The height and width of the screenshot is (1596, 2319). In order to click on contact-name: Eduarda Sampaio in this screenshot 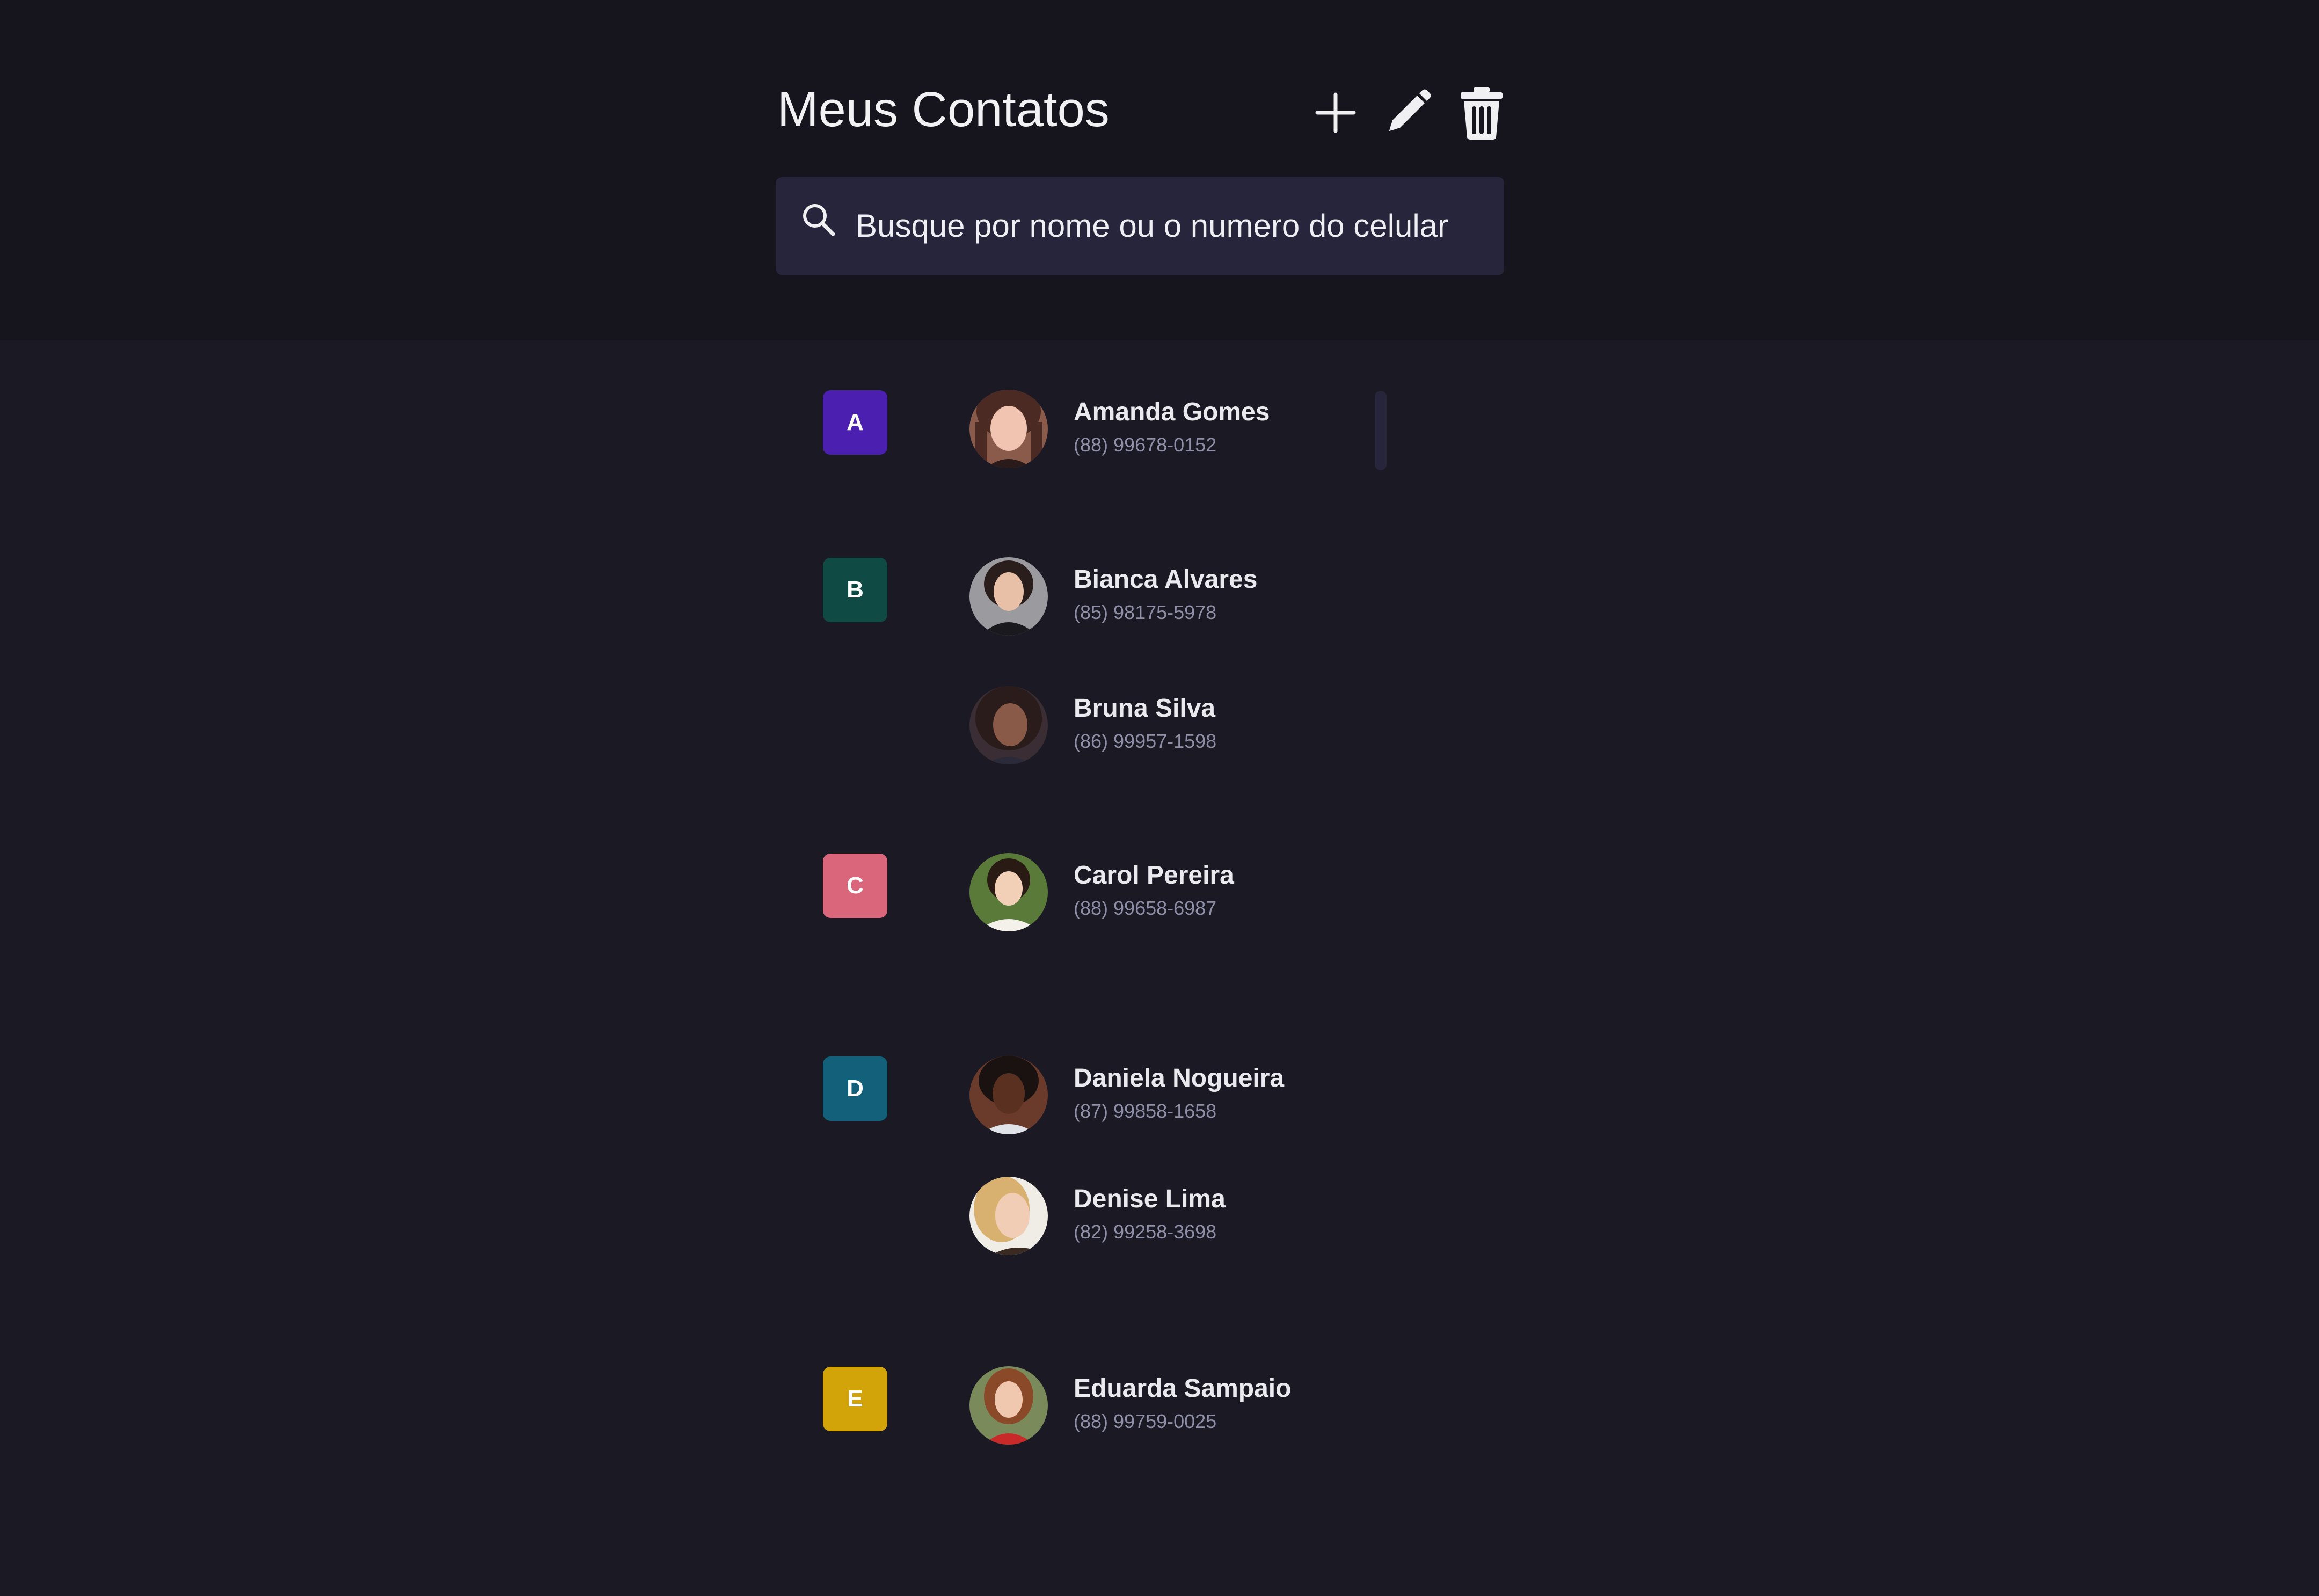, I will do `click(1183, 1388)`.